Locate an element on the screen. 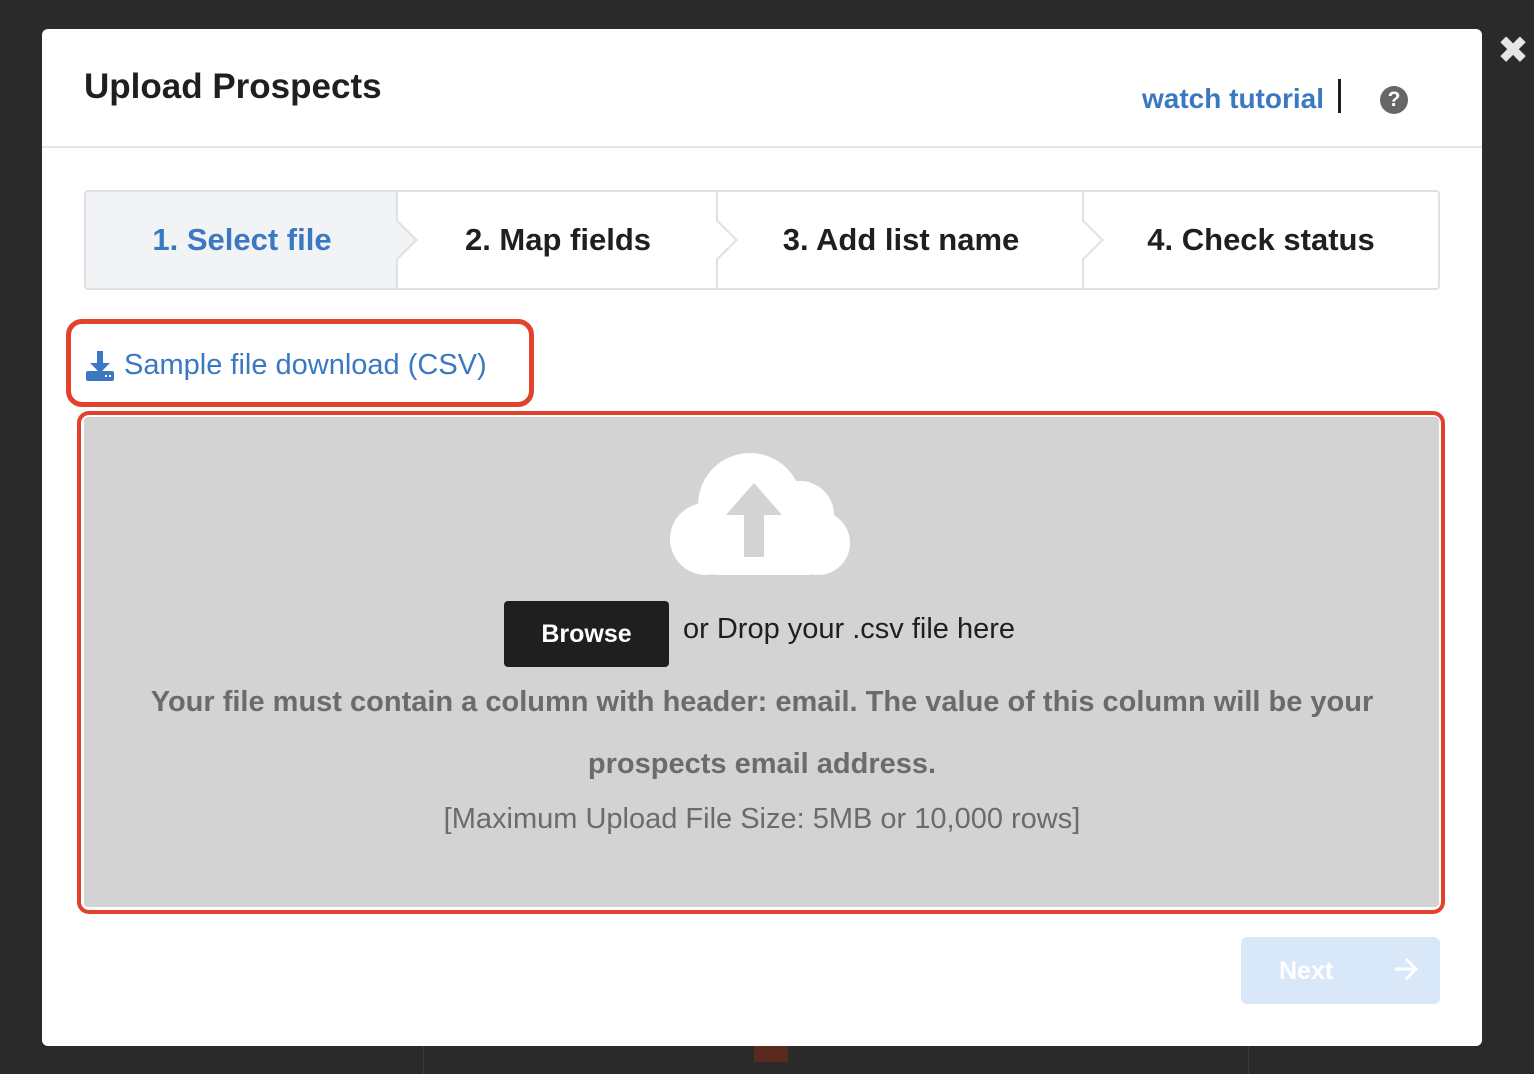 This screenshot has width=1534, height=1074. background-column is located at coordinates (836, 1060).